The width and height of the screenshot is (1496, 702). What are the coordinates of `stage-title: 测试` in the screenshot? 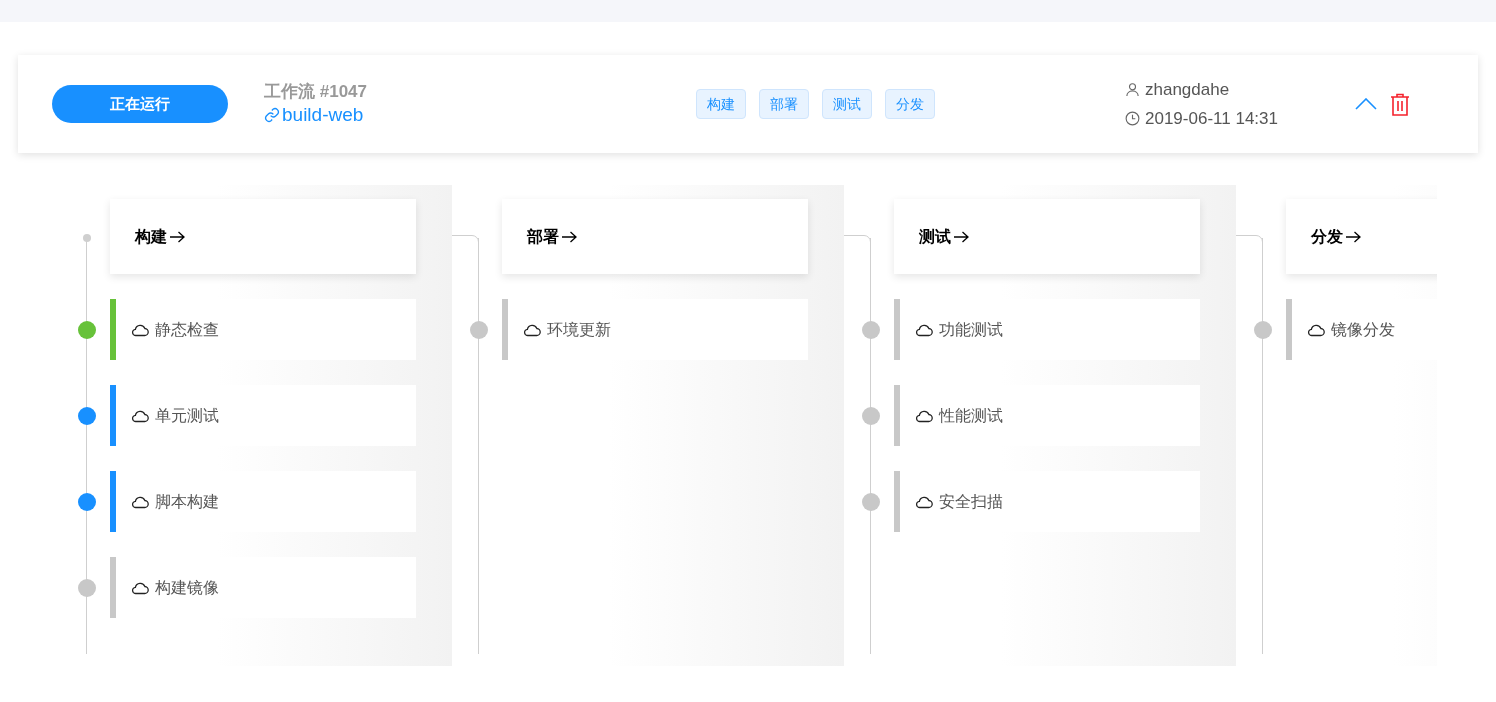 It's located at (935, 236).